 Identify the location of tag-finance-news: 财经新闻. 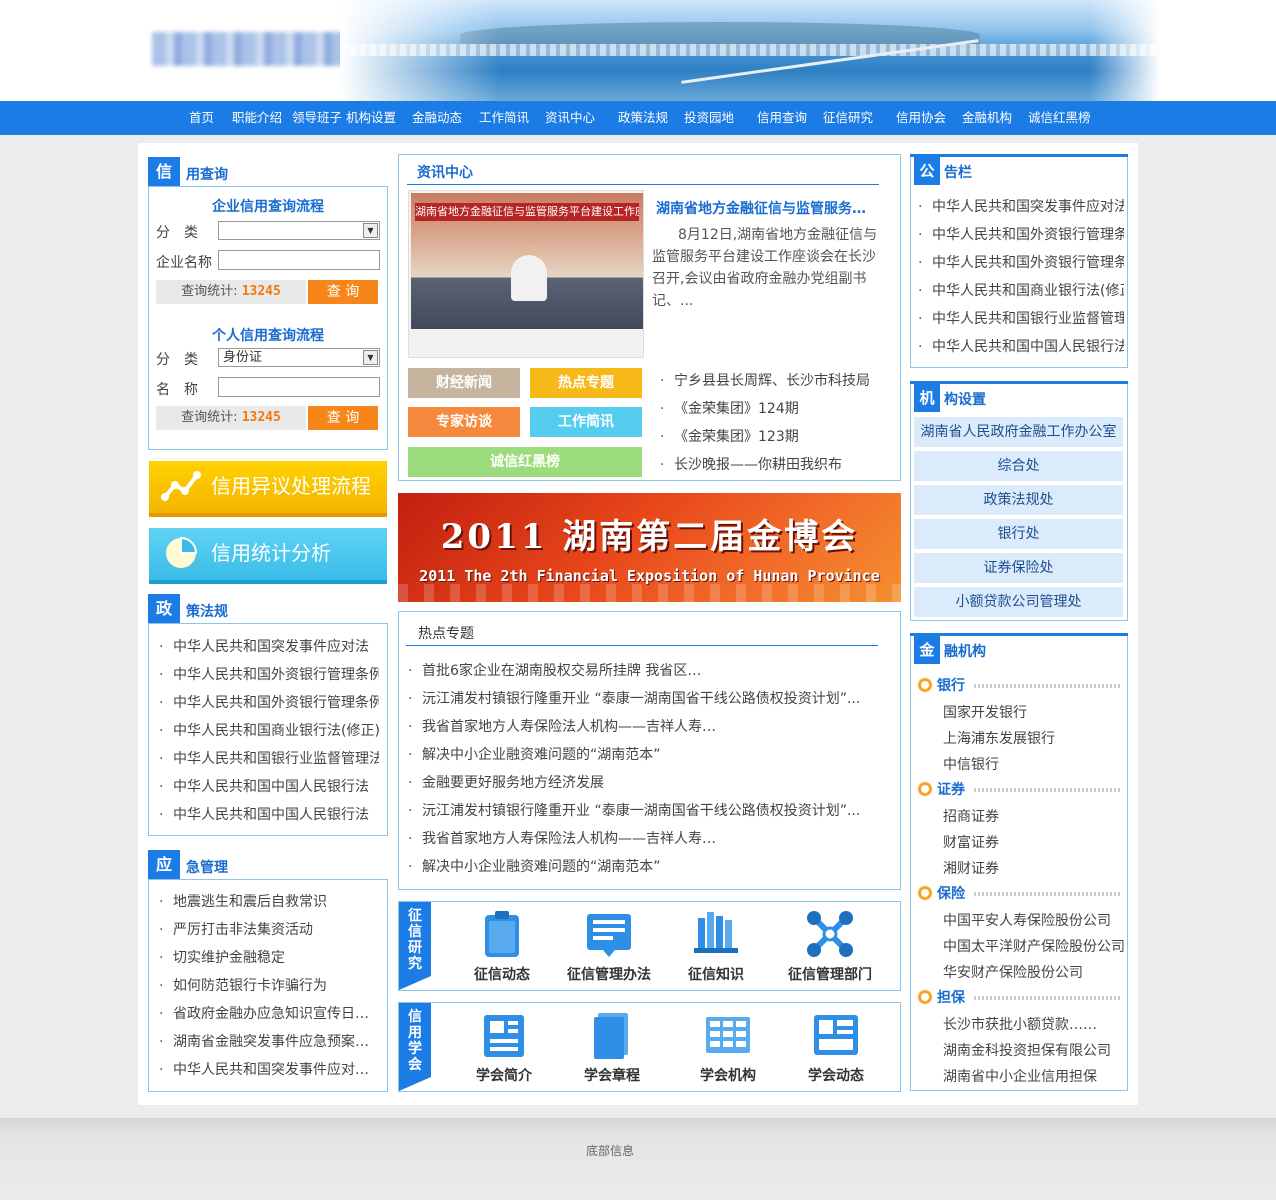
(464, 383).